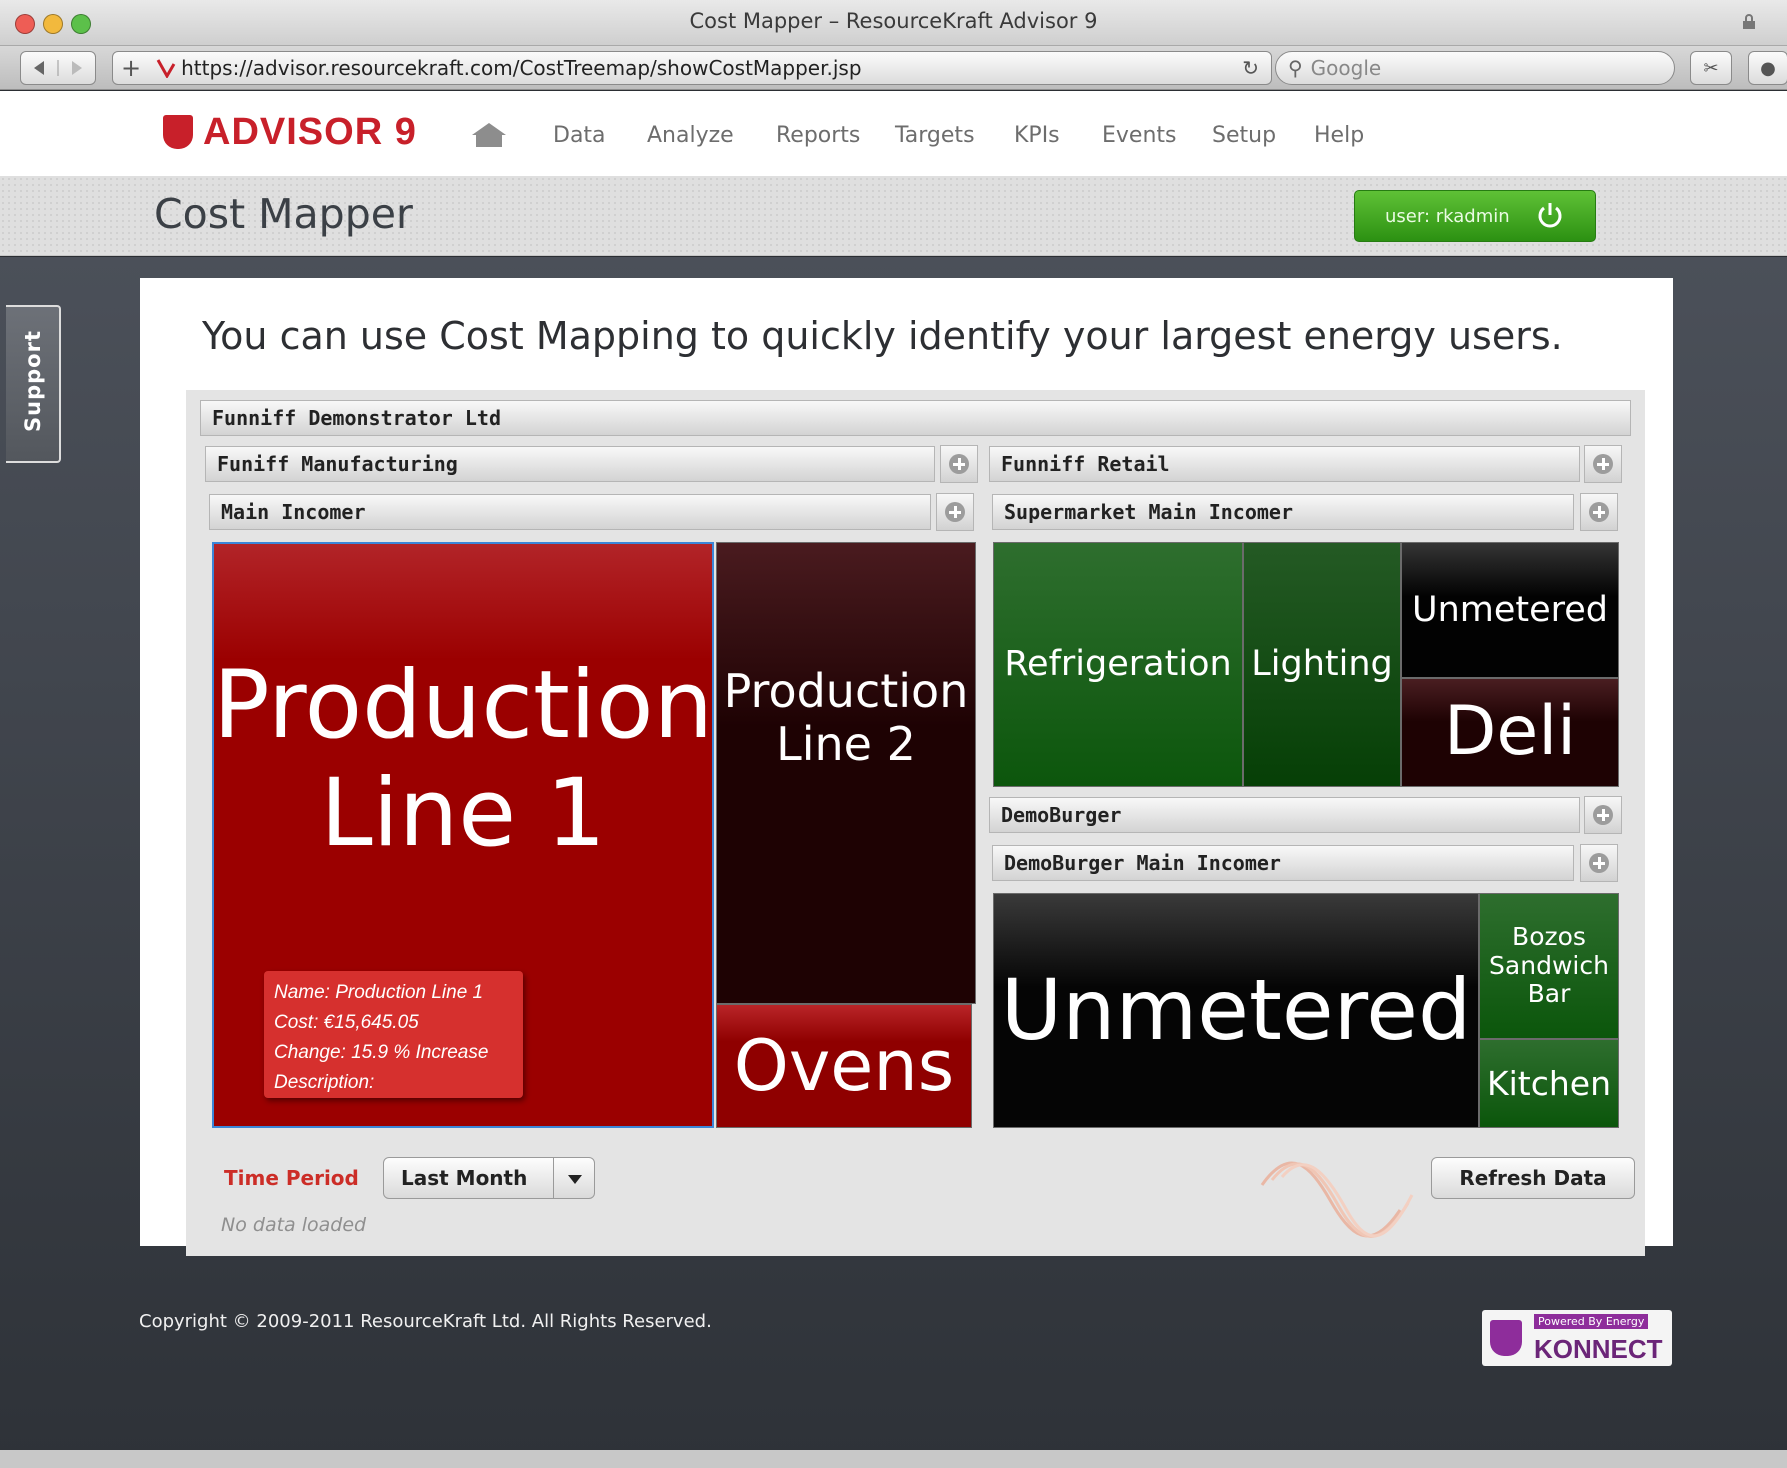  Describe the element at coordinates (131, 68) in the screenshot. I see `add-bookmark-icon: +` at that location.